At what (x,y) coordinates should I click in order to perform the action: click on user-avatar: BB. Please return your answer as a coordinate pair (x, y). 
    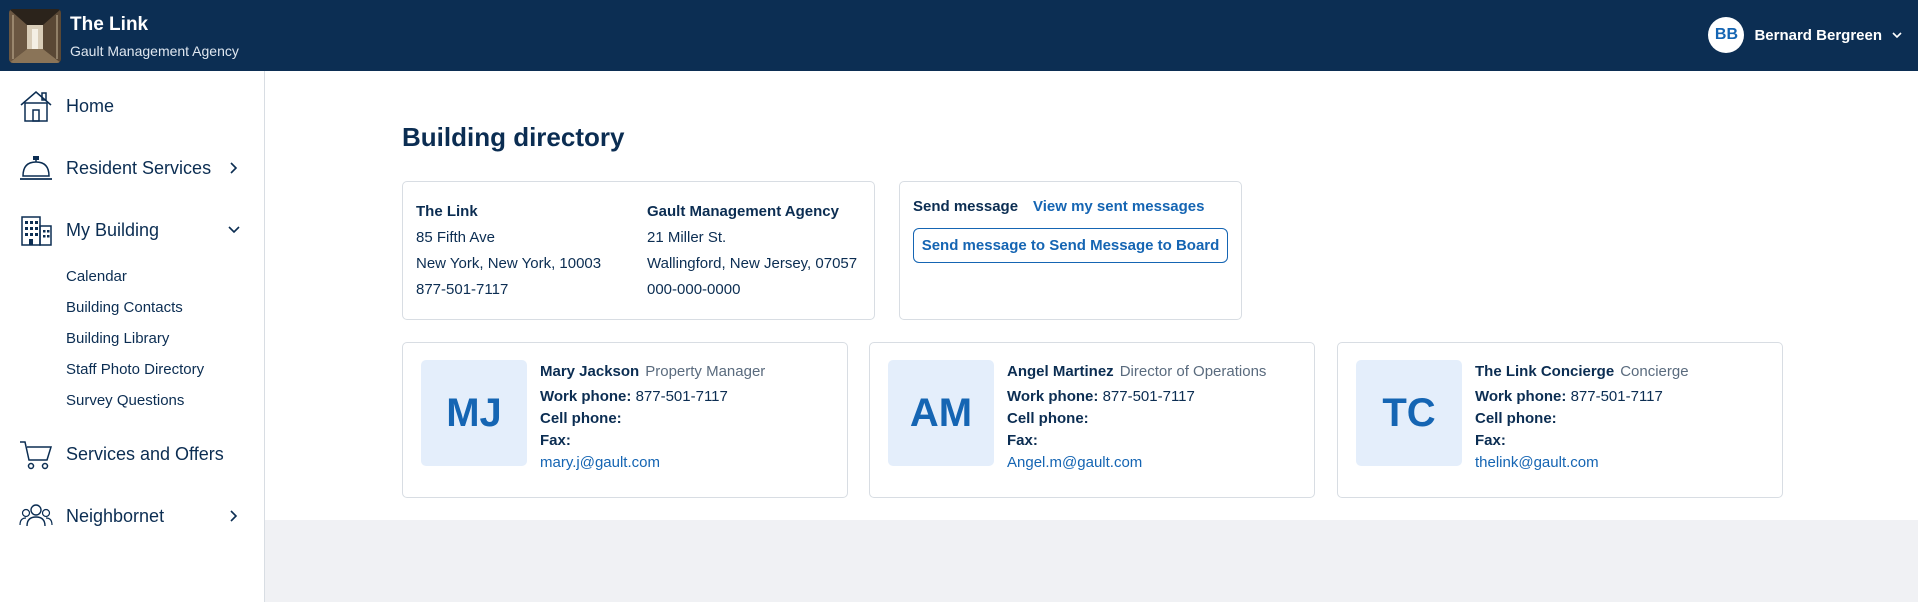
    Looking at the image, I should click on (1726, 35).